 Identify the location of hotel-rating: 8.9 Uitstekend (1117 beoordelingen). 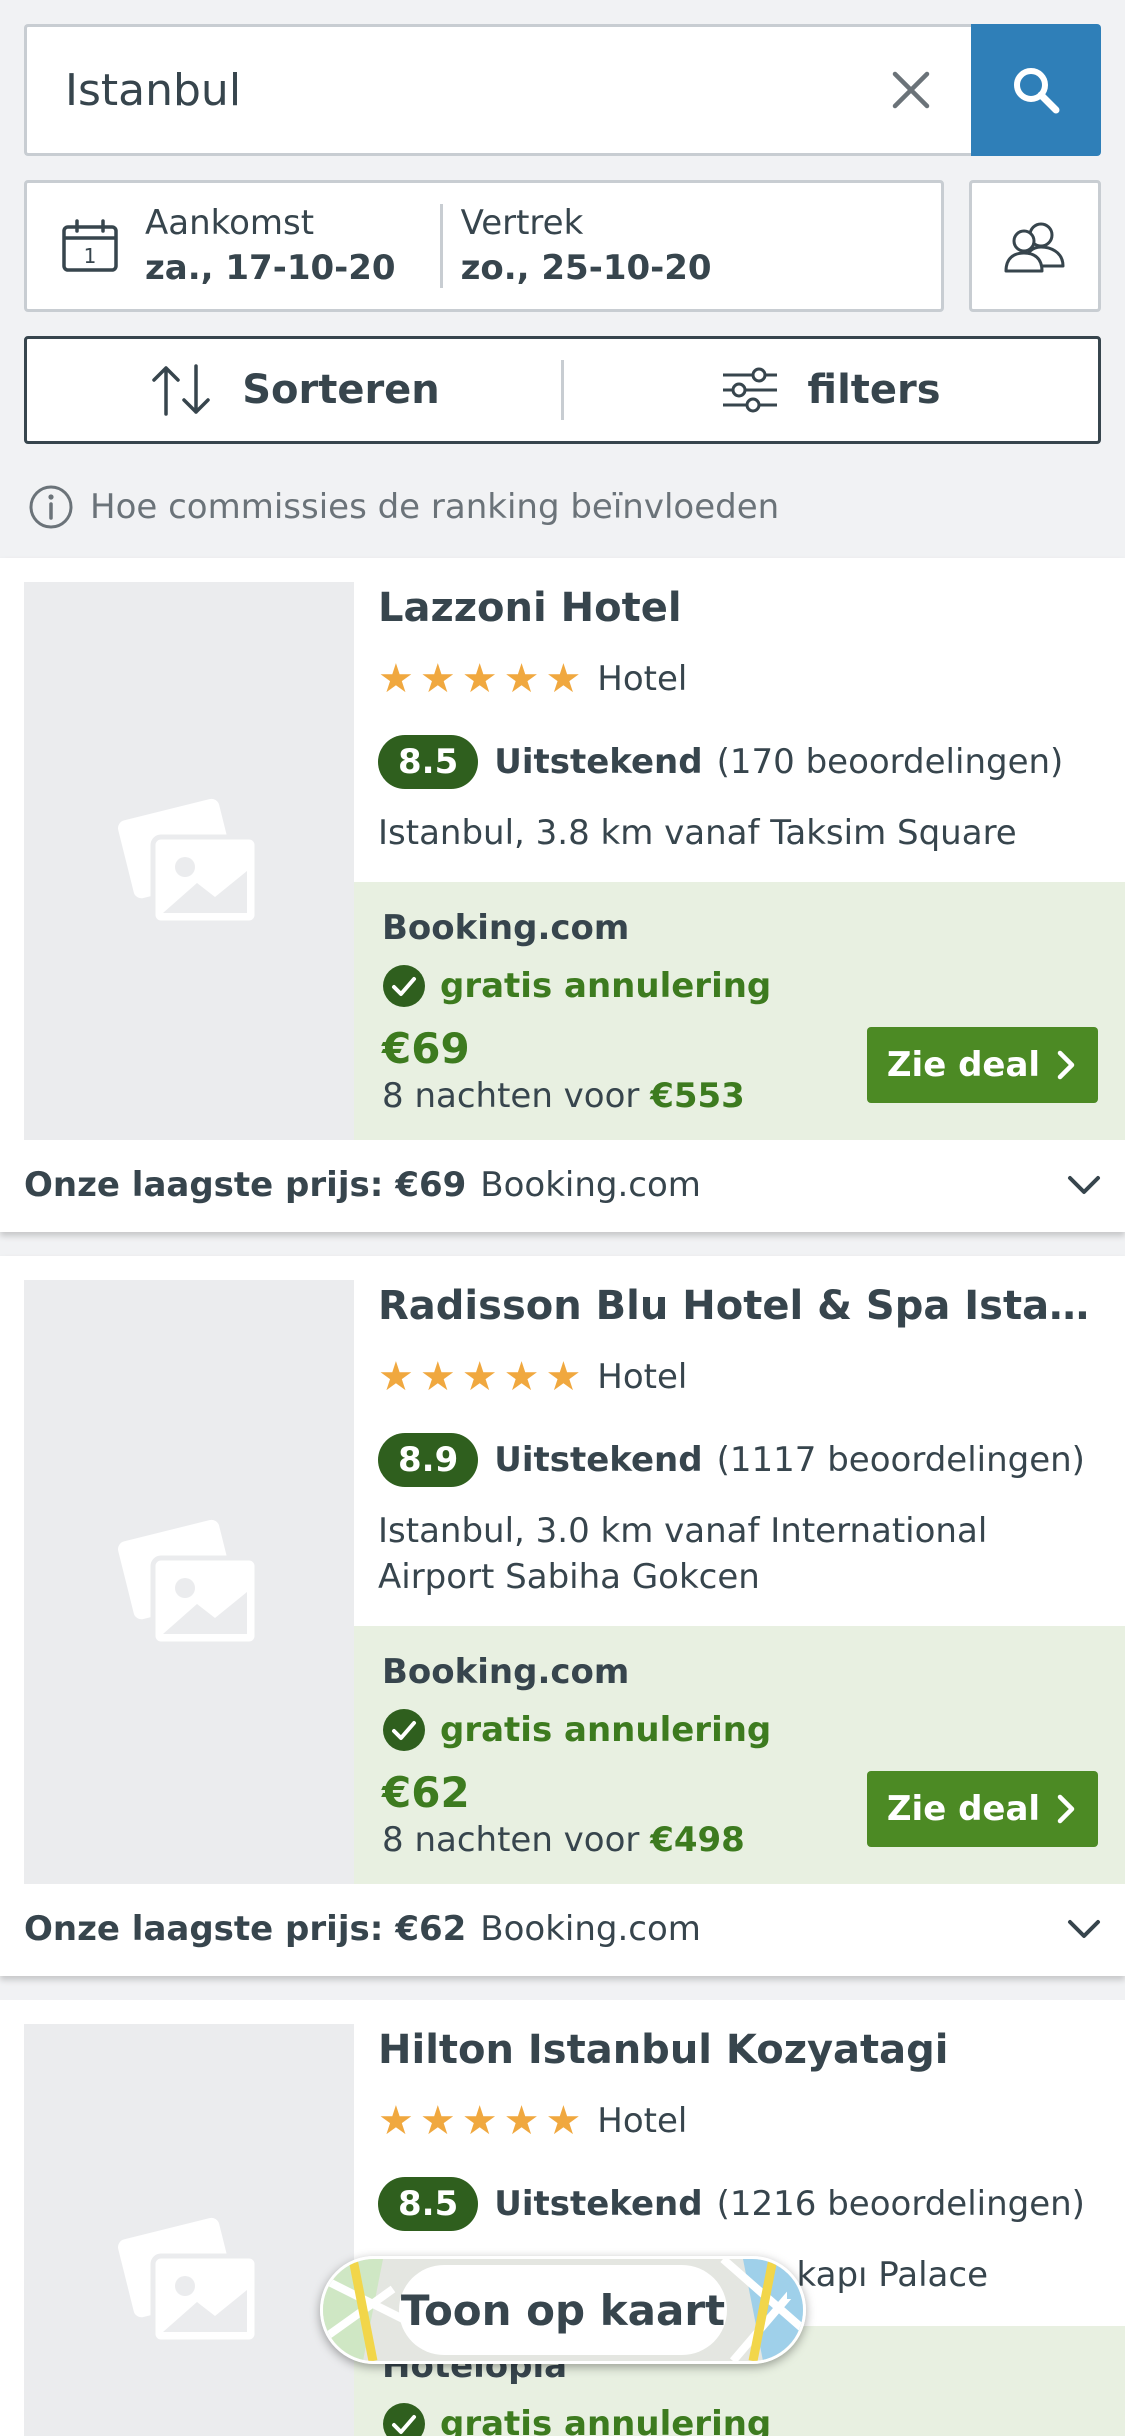
(731, 1460).